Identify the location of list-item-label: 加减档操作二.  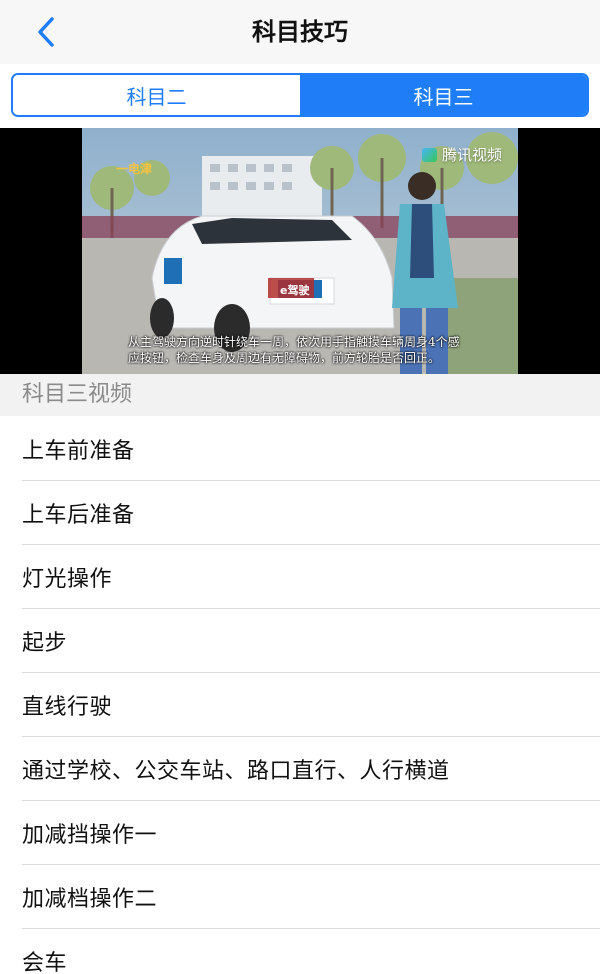
(90, 899).